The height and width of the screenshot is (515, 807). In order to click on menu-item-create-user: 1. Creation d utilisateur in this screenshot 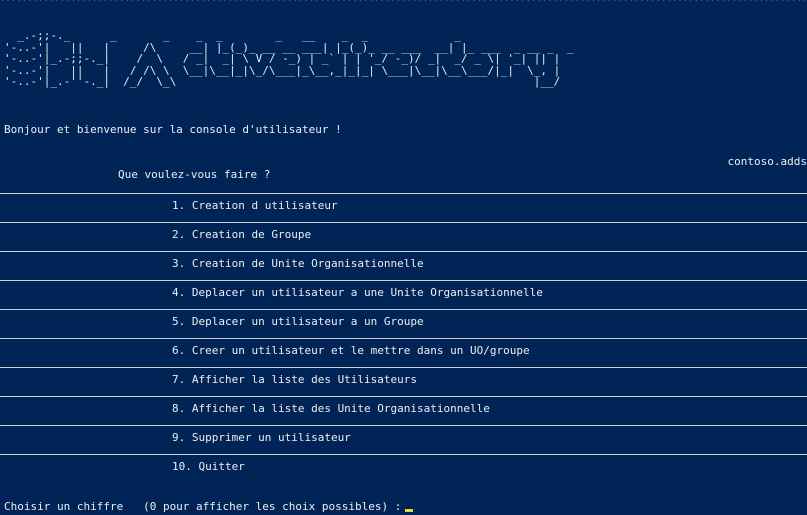, I will do `click(403, 207)`.